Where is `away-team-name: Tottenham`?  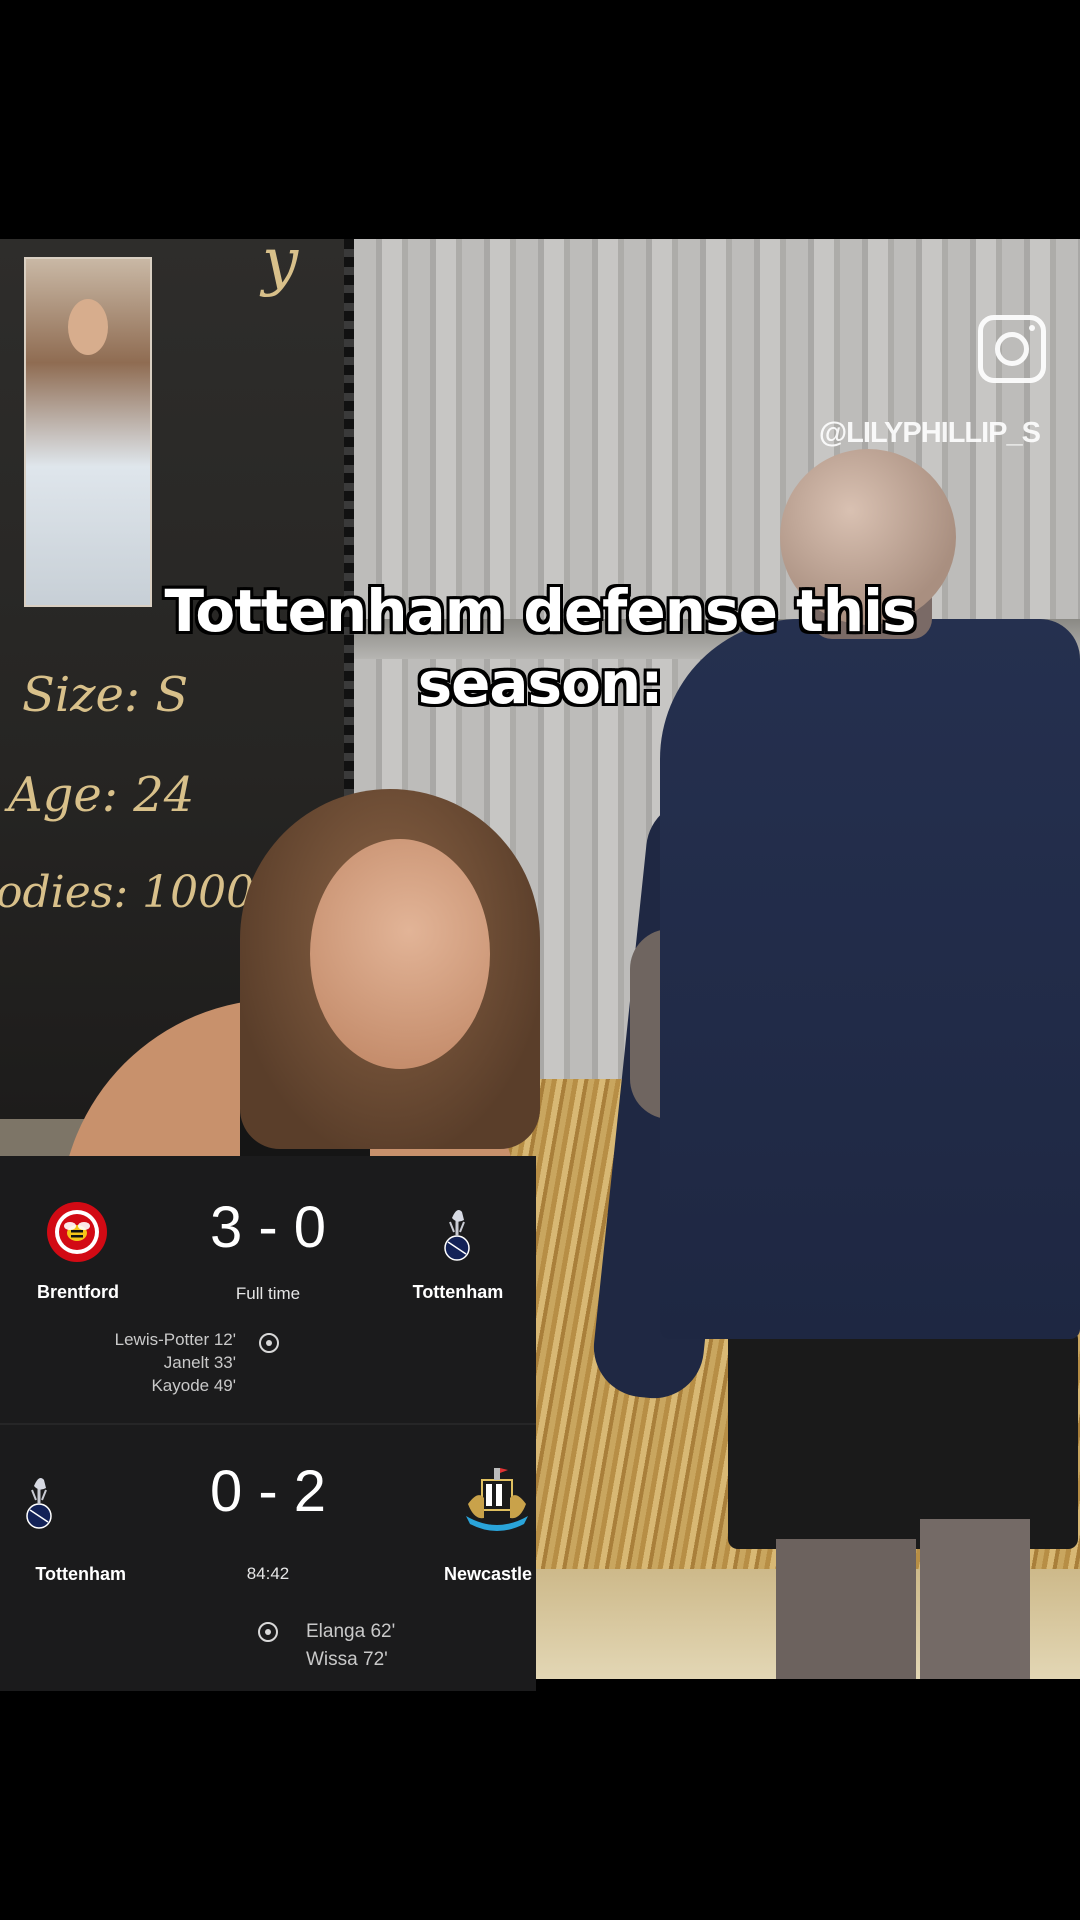
away-team-name: Tottenham is located at coordinates (458, 1292).